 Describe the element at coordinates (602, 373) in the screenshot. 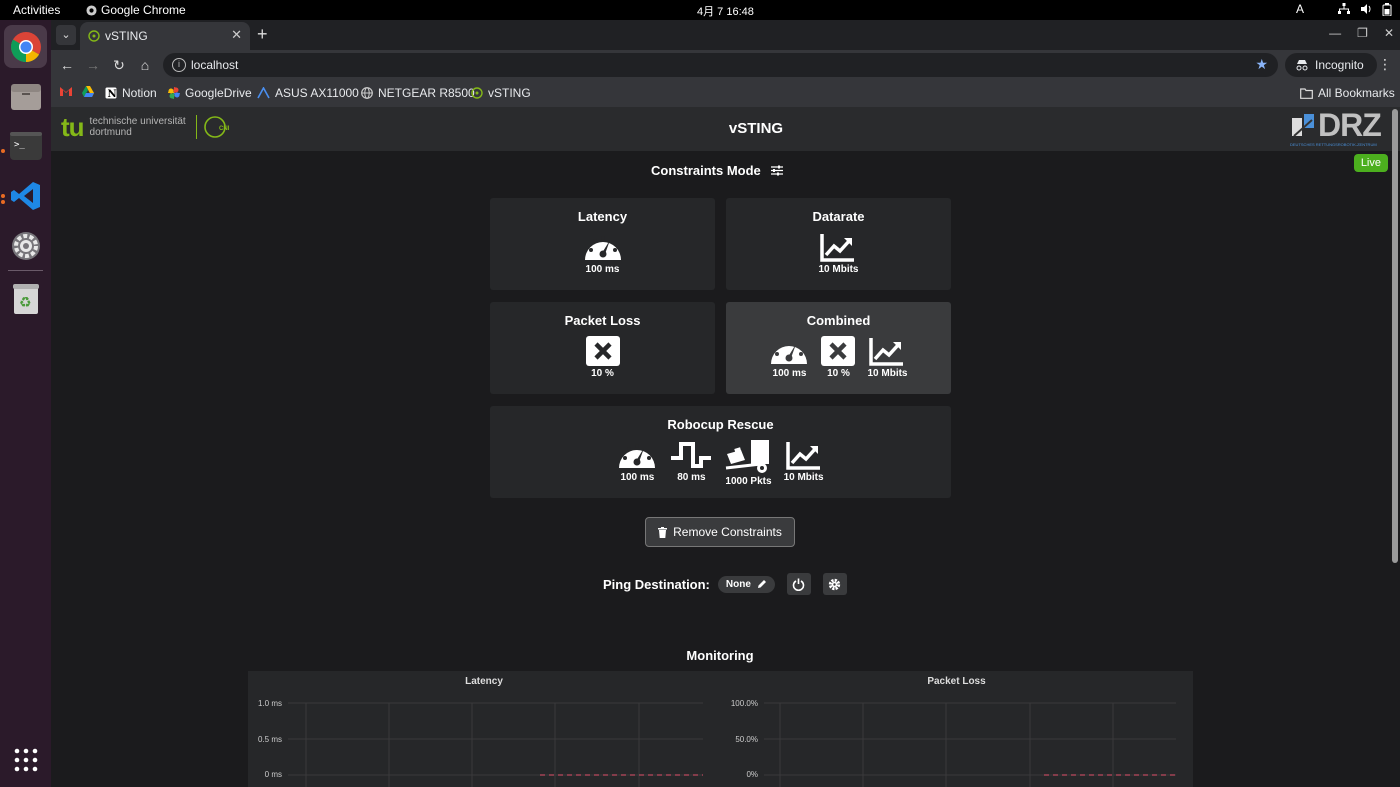

I see `packet-loss-value: 10 %` at that location.